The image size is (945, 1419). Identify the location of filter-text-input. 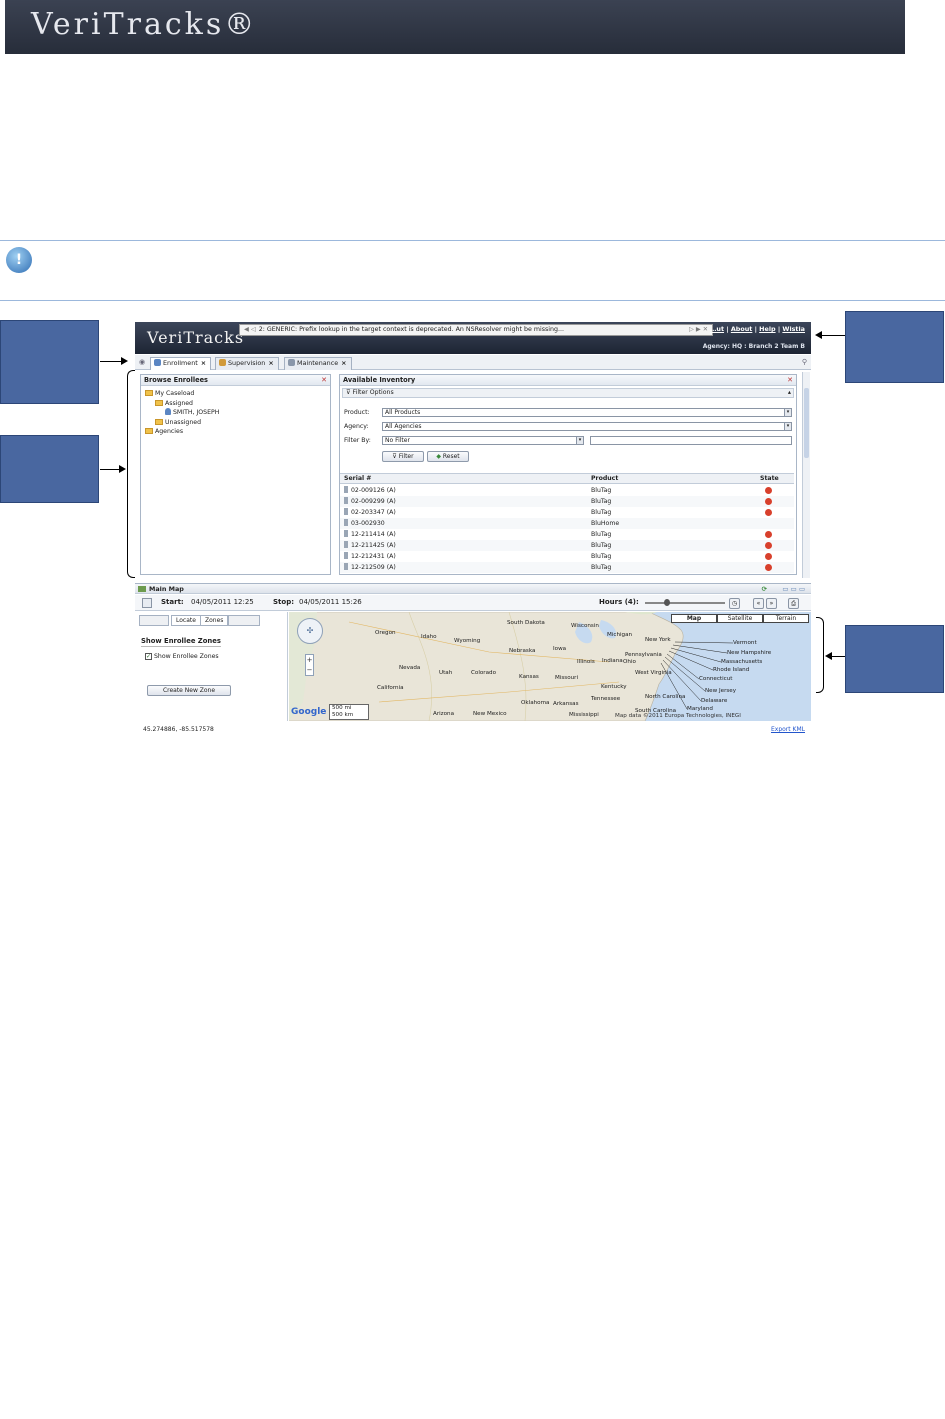
(691, 440).